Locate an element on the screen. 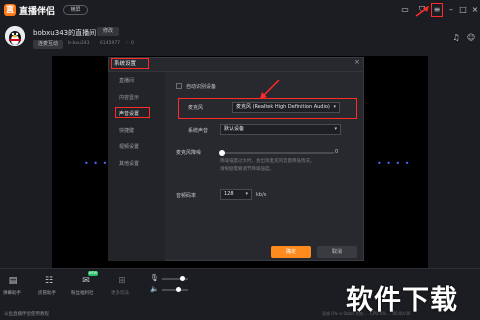  admin-icon: ☷ is located at coordinates (49, 281).